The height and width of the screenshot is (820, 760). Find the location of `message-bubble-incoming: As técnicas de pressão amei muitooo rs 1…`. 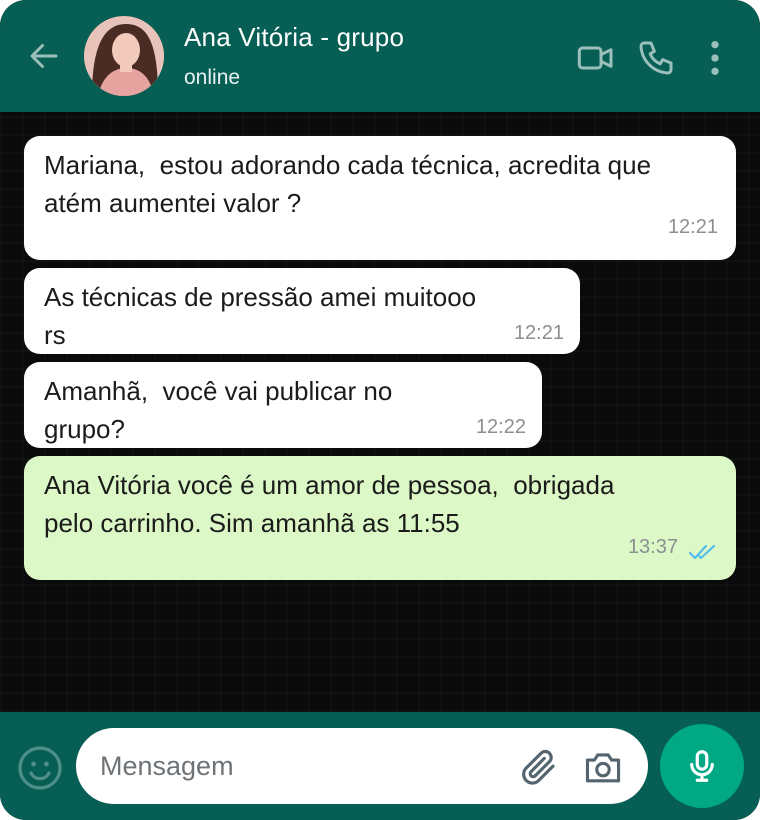

message-bubble-incoming: As técnicas de pressão amei muitooo rs 1… is located at coordinates (302, 311).